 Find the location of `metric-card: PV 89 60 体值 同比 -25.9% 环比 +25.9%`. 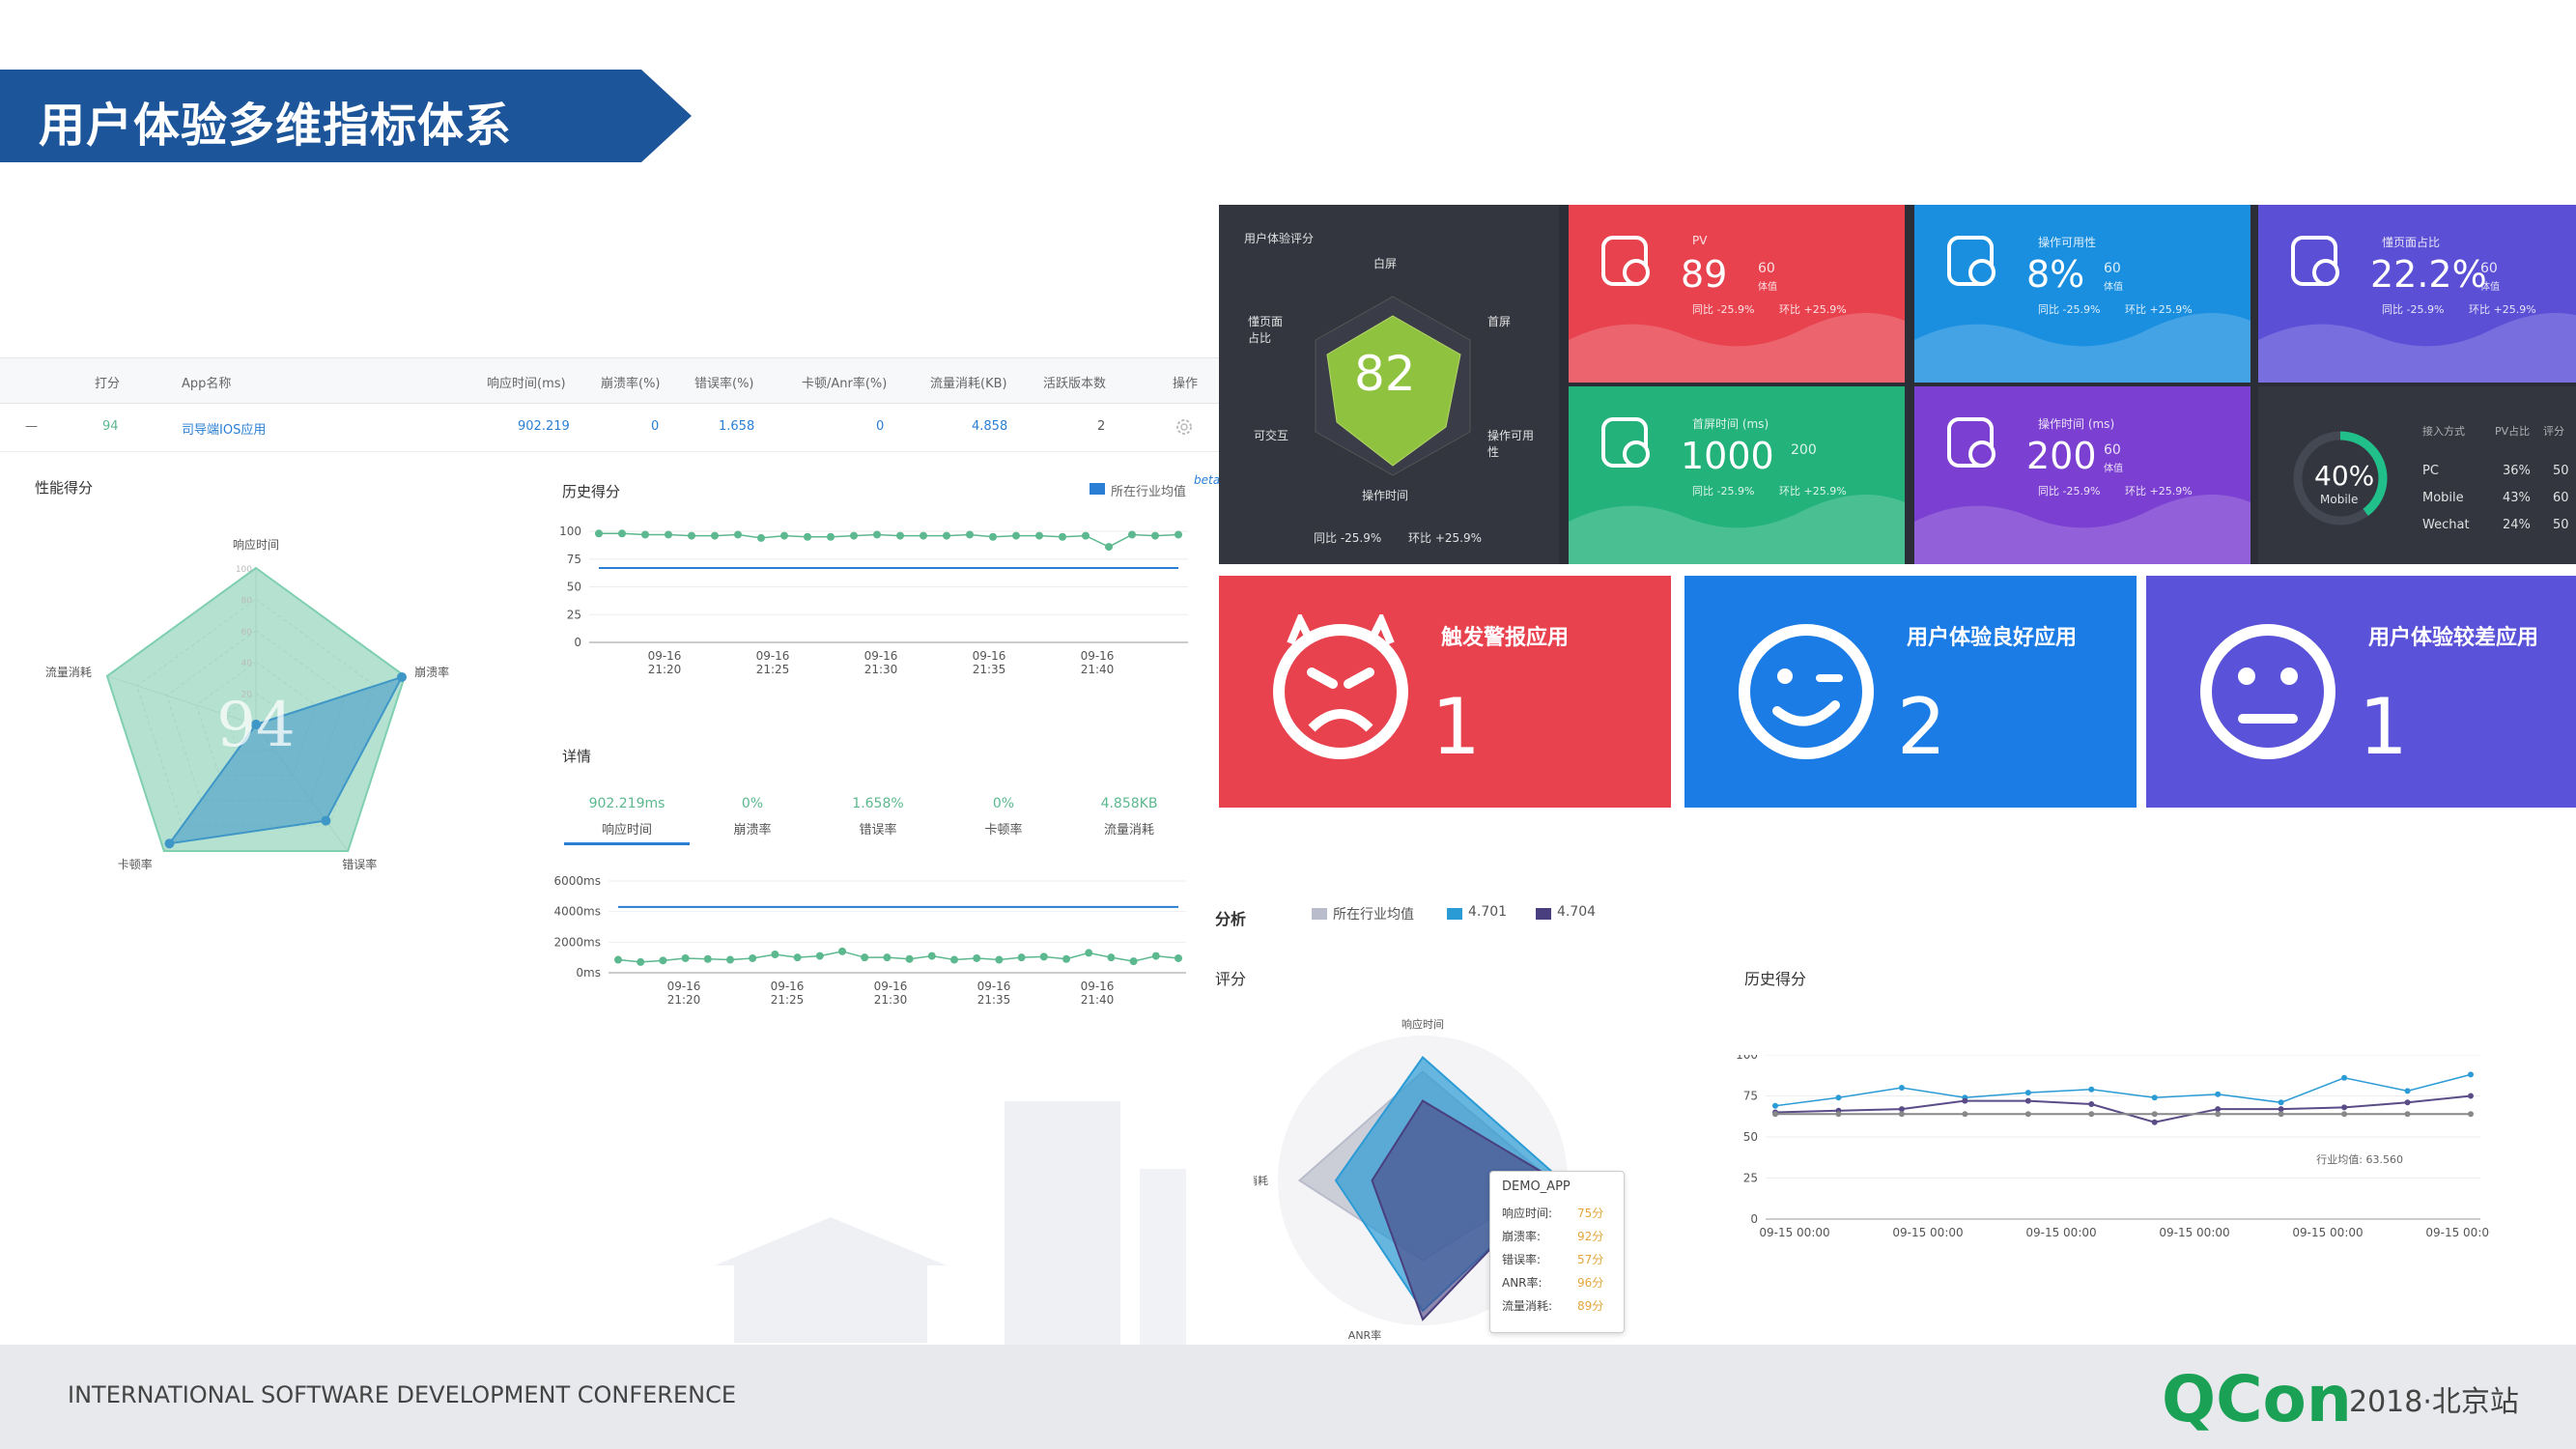

metric-card: PV 89 60 体值 同比 -25.9% 环比 +25.9% is located at coordinates (1737, 294).